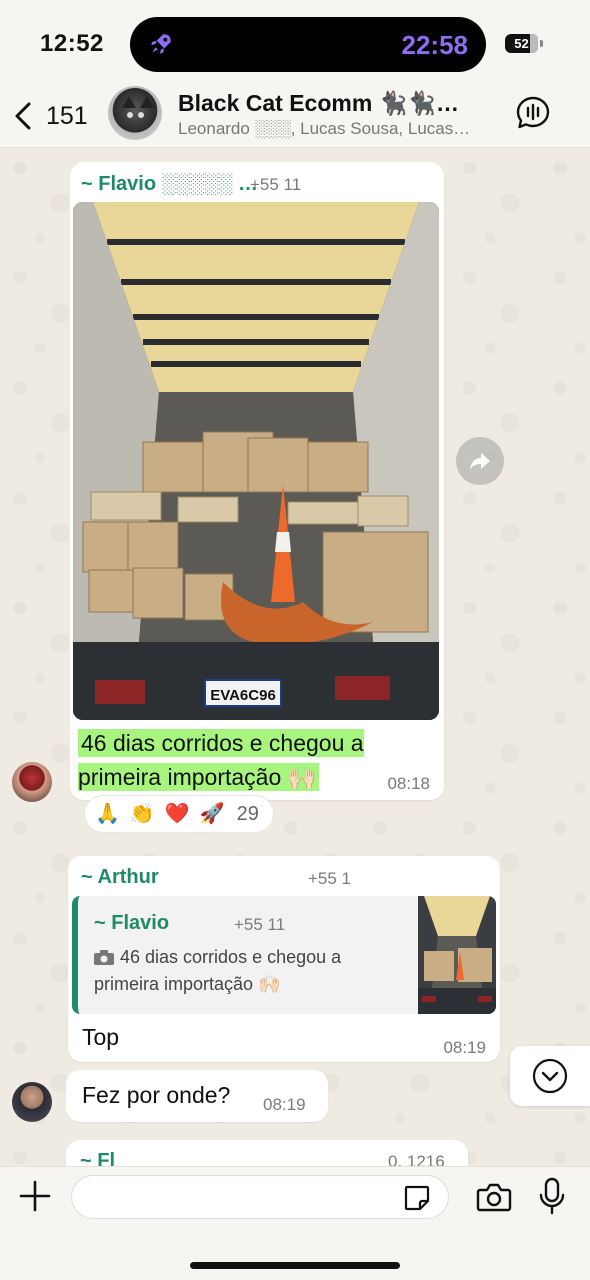 The height and width of the screenshot is (1280, 590). I want to click on group-avatar, so click(135, 113).